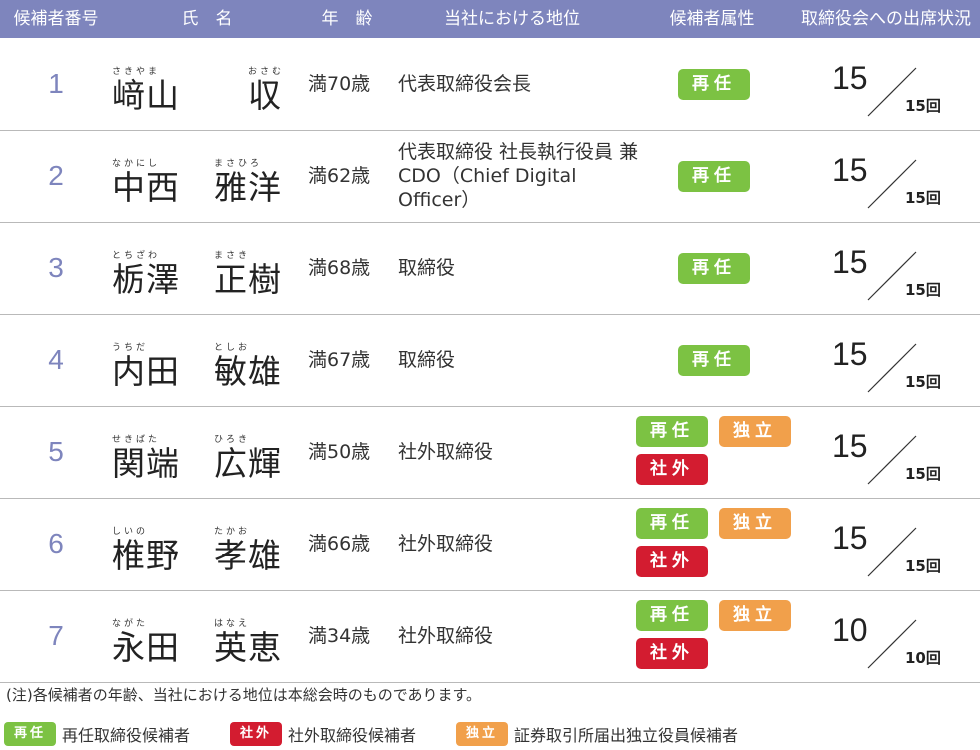 The width and height of the screenshot is (980, 750). What do you see at coordinates (256, 734) in the screenshot?
I see `legend-outside-badge: 社外` at bounding box center [256, 734].